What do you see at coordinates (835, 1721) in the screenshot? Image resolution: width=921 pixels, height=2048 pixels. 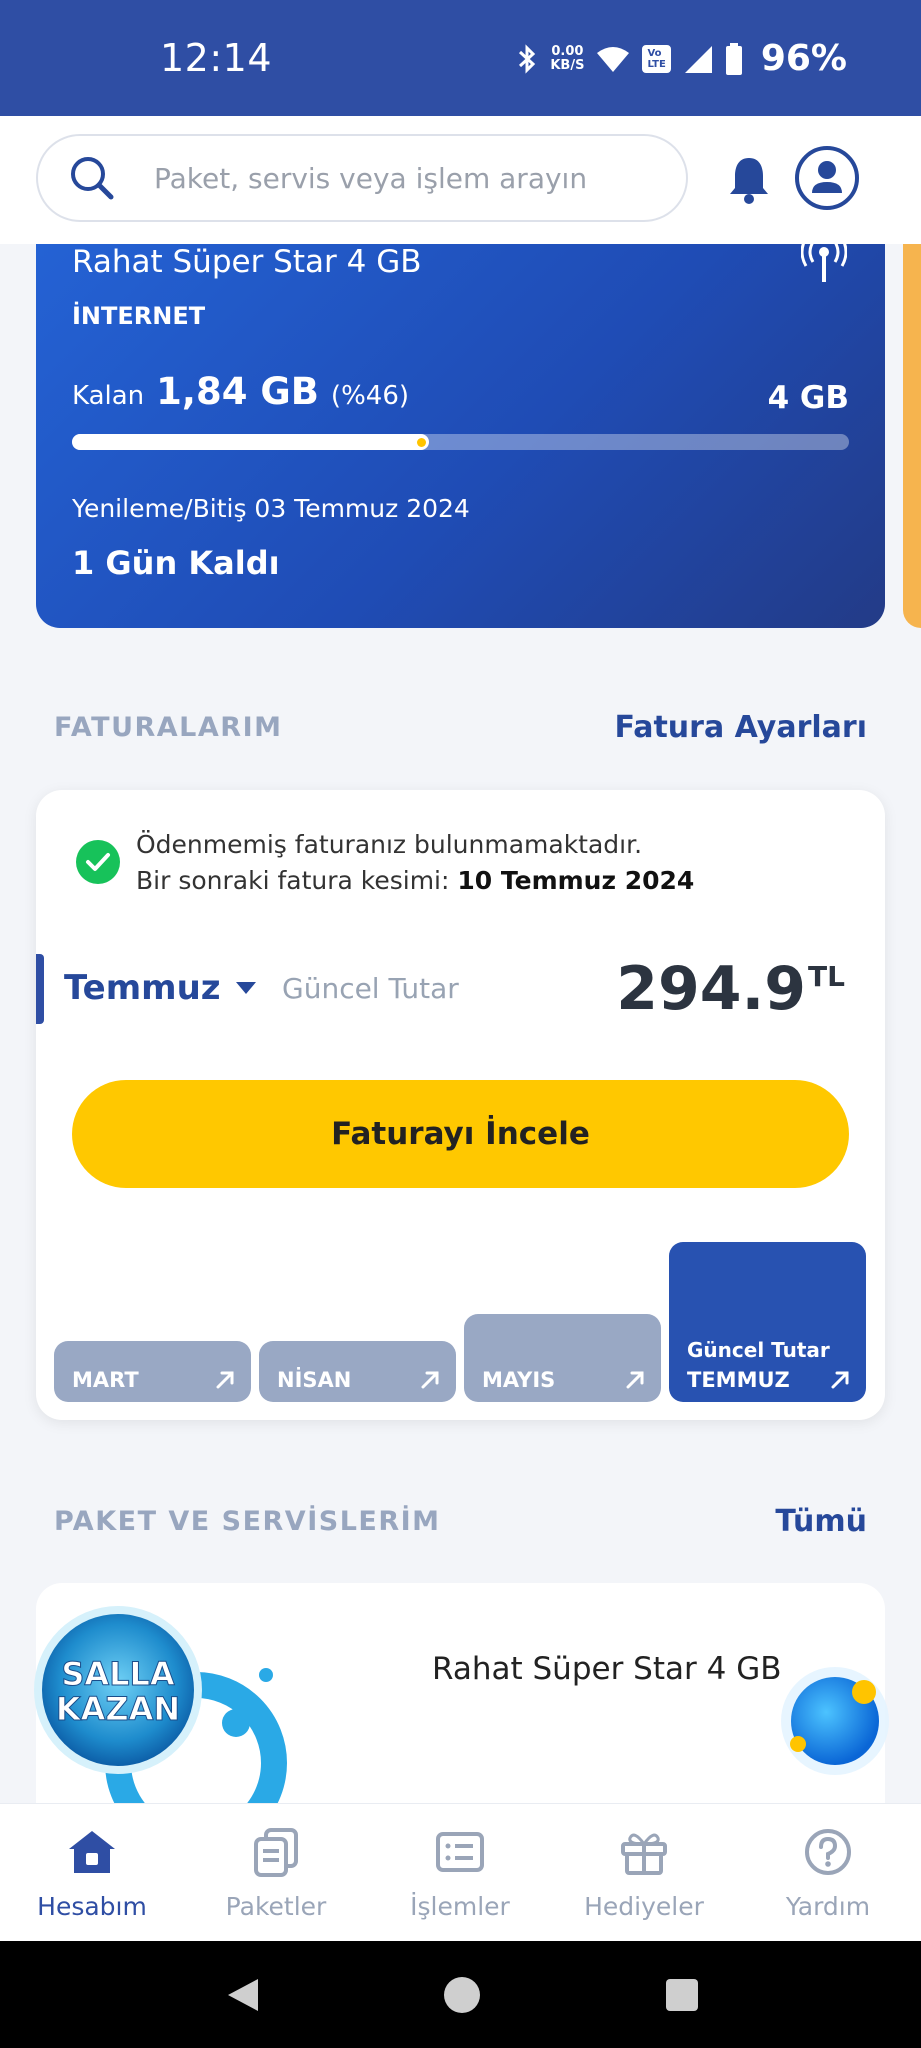 I see `assistant-fab-icon` at bounding box center [835, 1721].